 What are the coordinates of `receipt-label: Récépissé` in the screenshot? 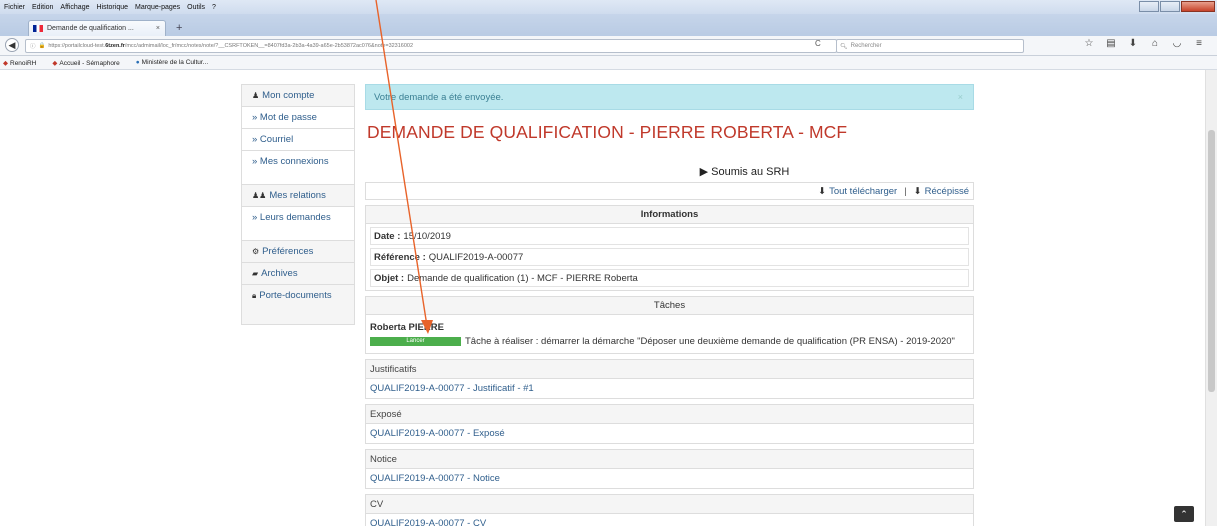 It's located at (946, 191).